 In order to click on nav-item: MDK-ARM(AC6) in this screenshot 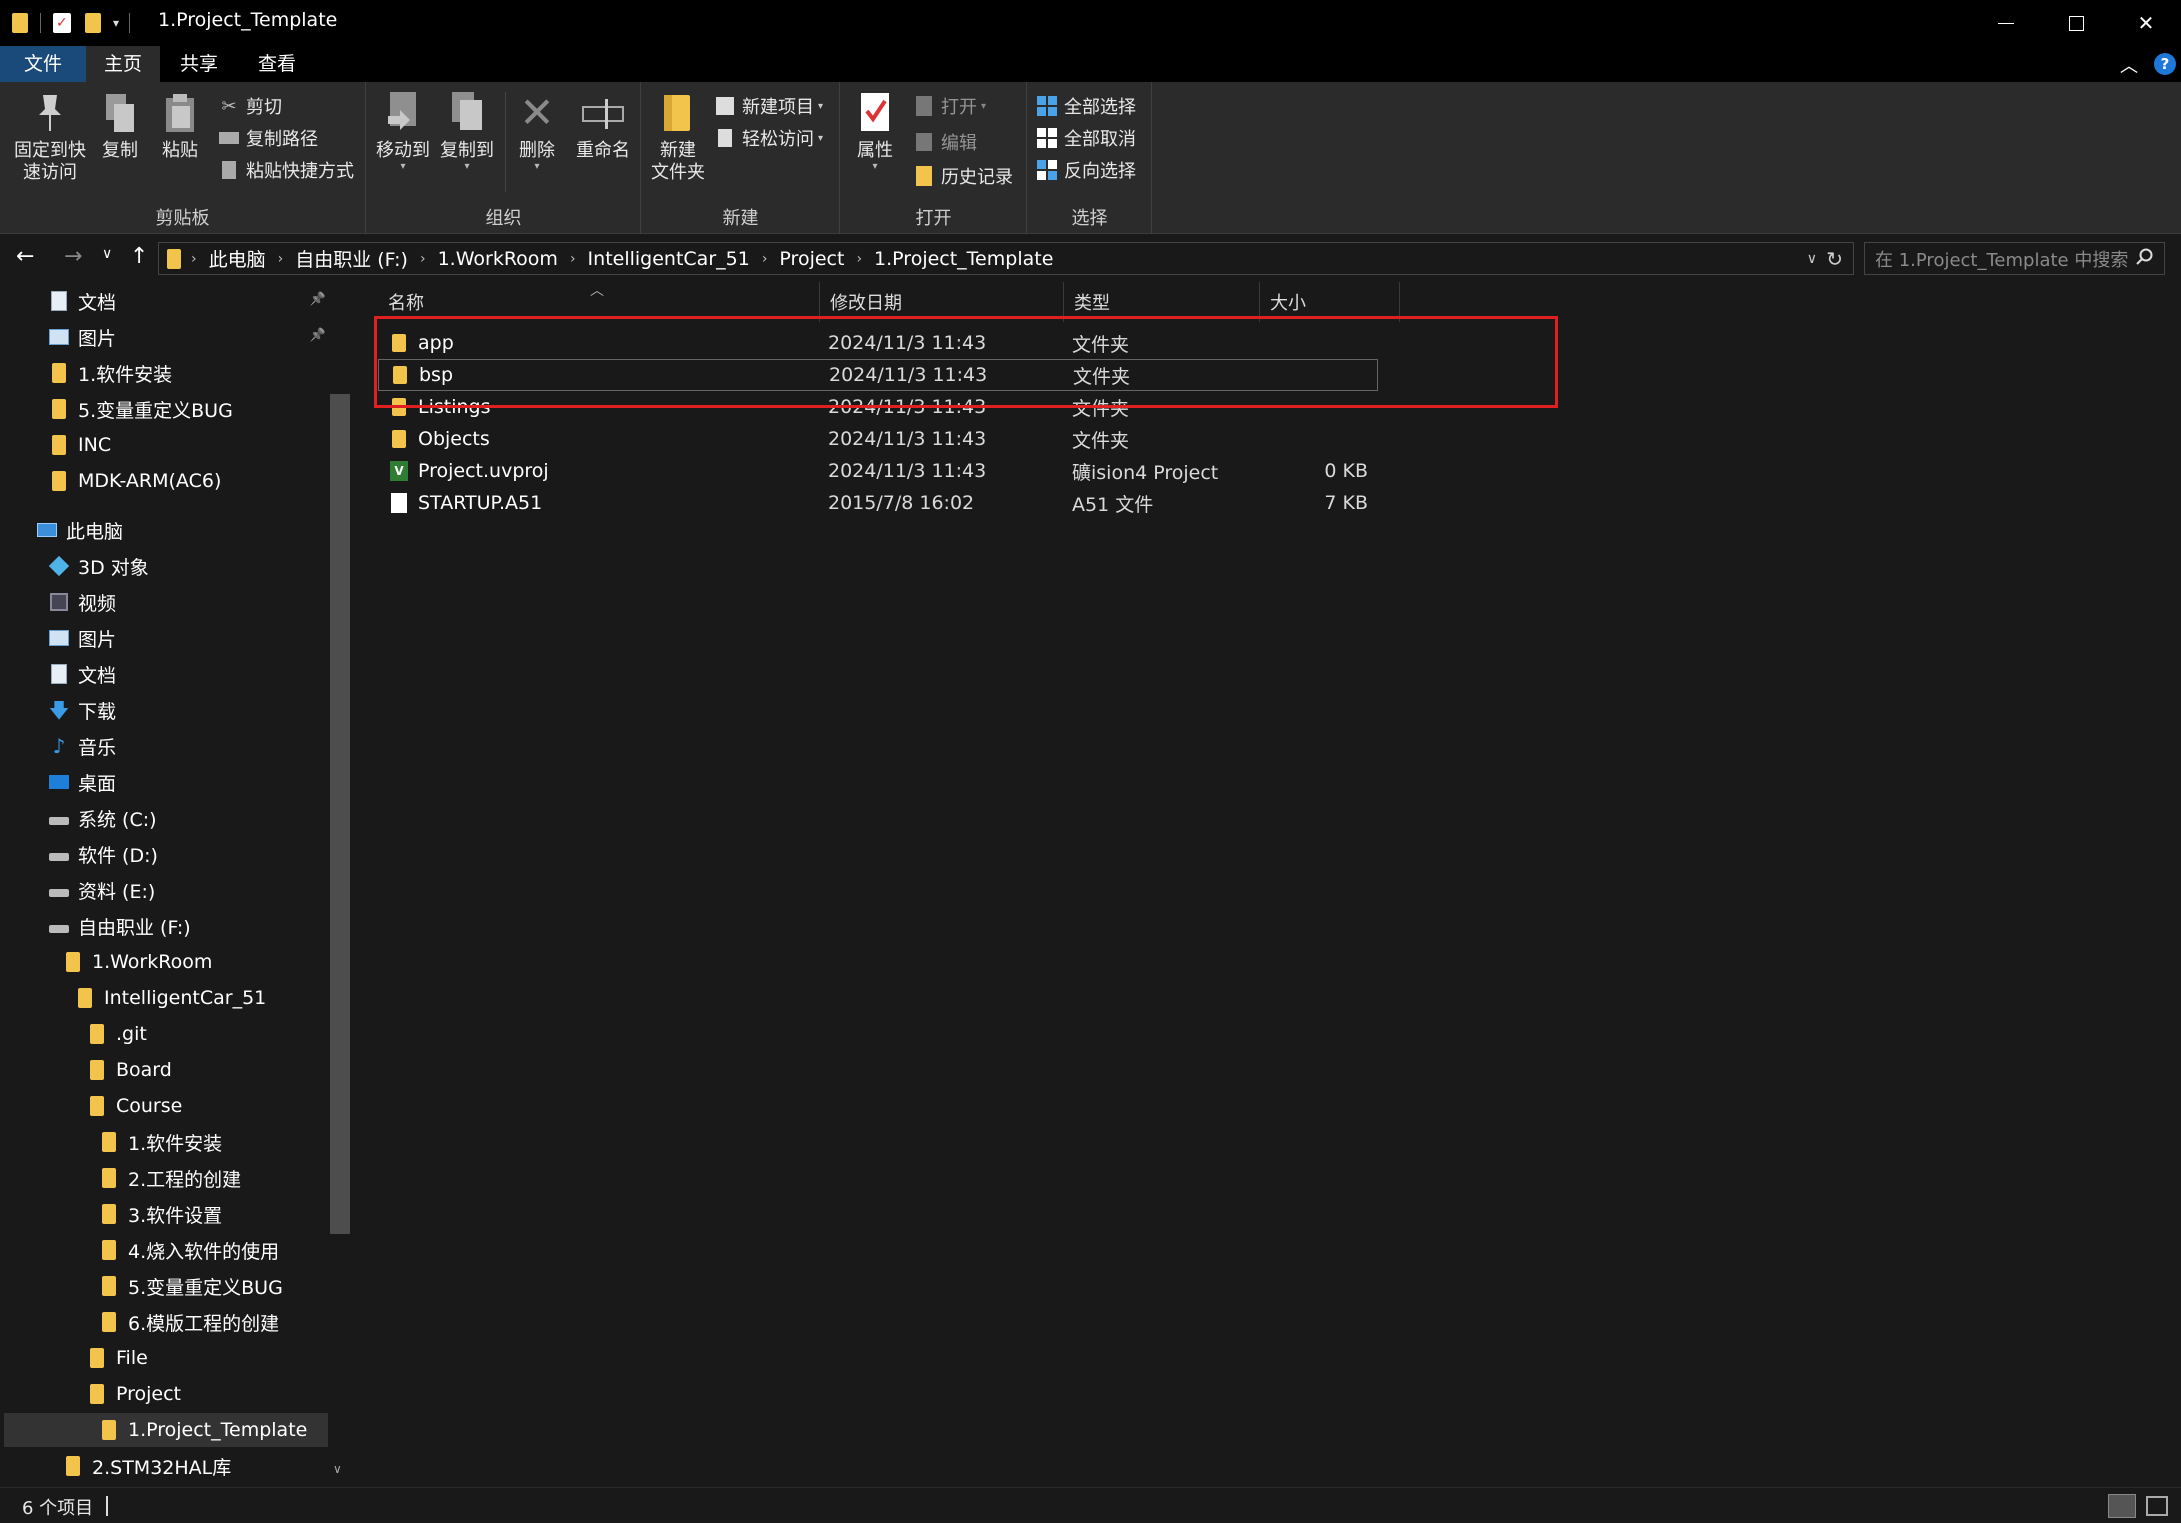, I will do `click(134, 481)`.